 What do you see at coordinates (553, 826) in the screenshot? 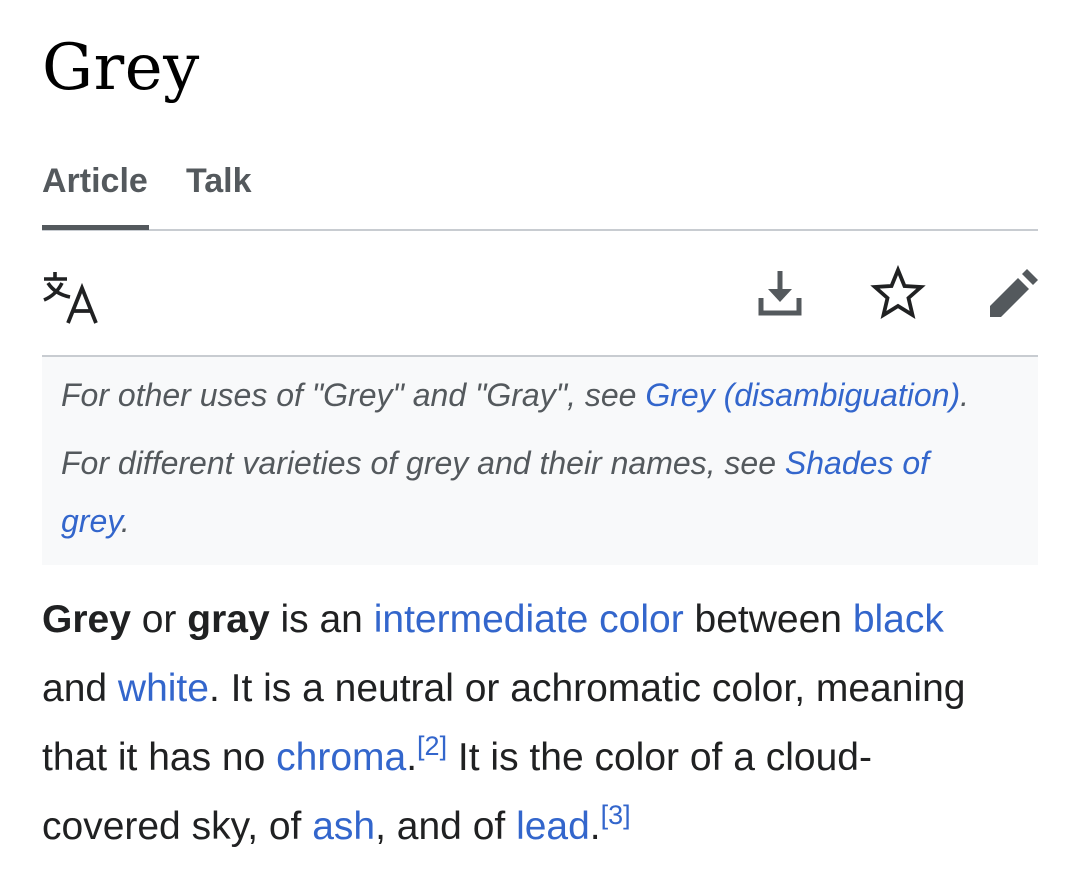
I see `link-lead: lead` at bounding box center [553, 826].